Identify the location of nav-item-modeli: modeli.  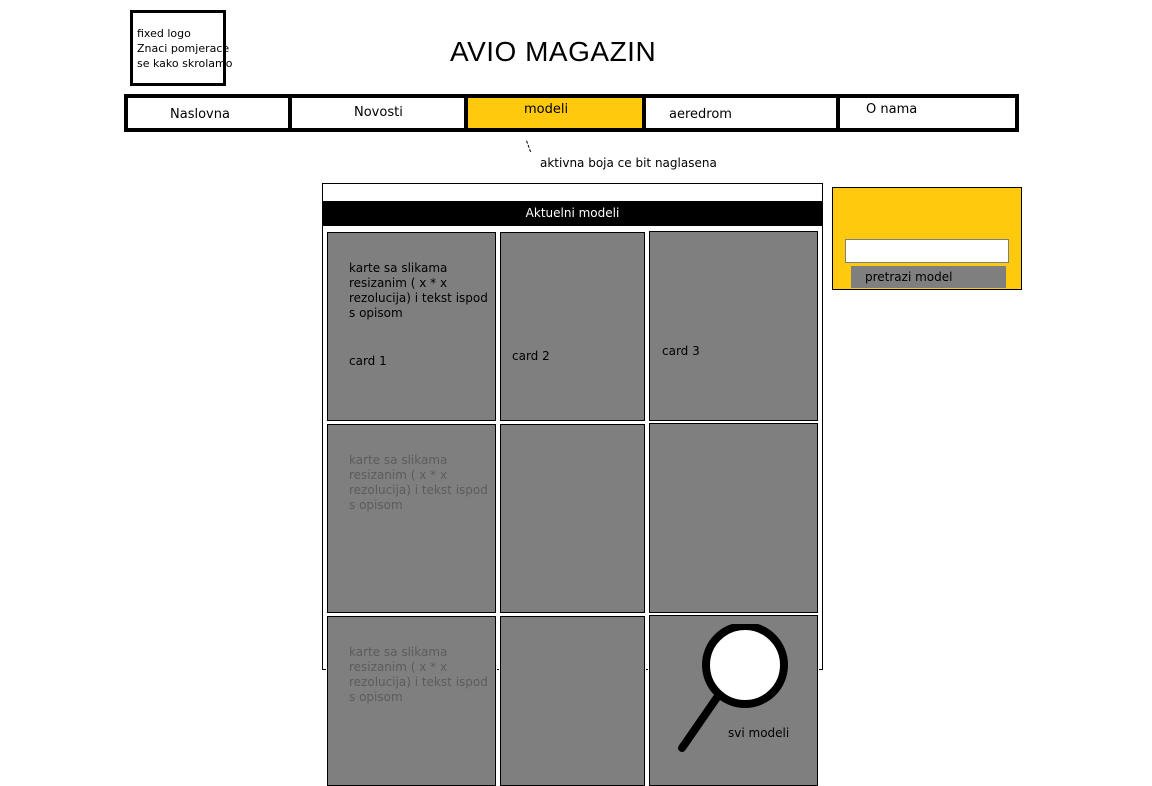
(555, 113).